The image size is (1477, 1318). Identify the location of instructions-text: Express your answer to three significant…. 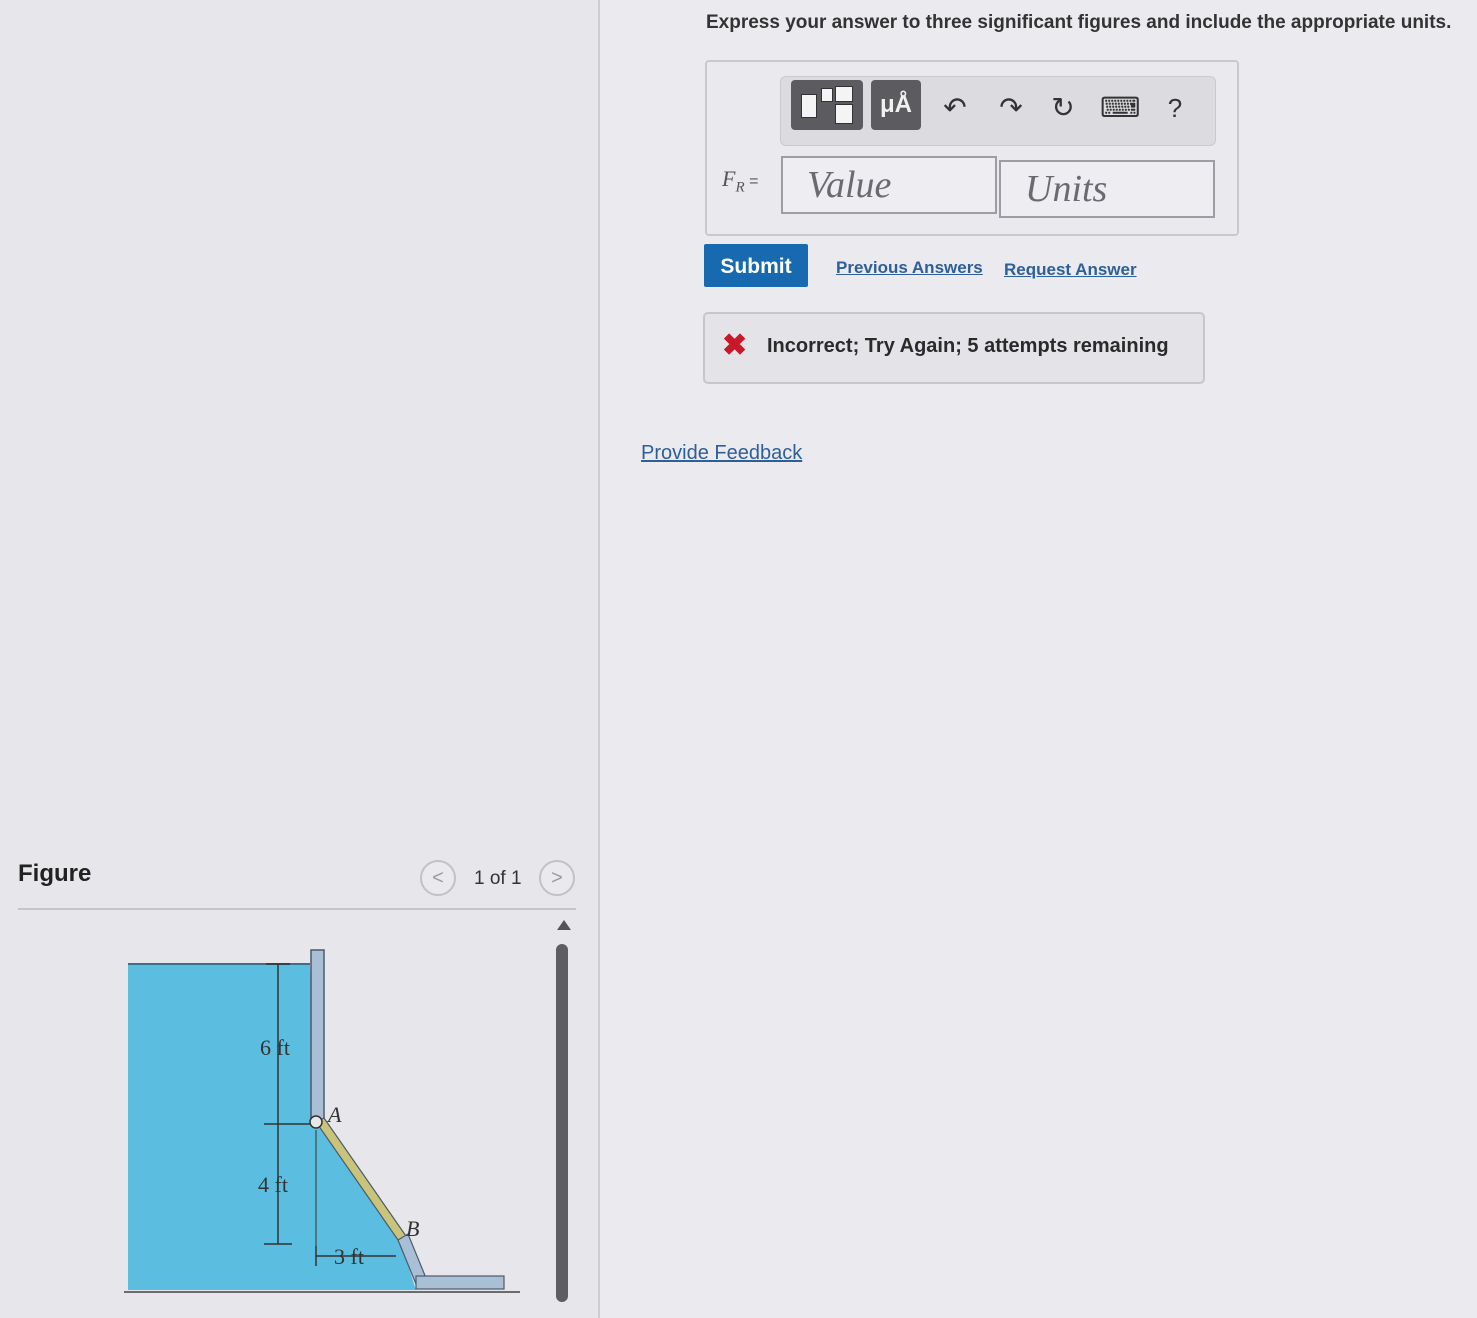
(1079, 22).